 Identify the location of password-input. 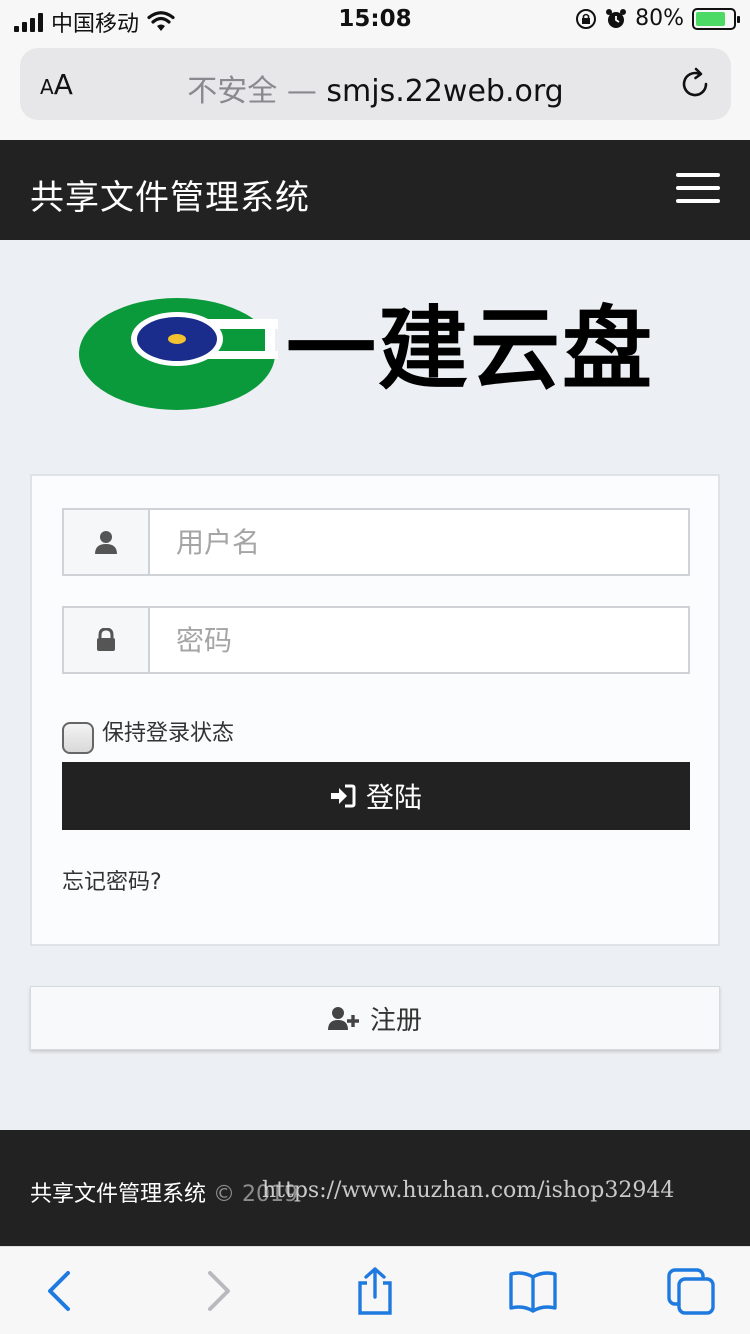
(420, 640).